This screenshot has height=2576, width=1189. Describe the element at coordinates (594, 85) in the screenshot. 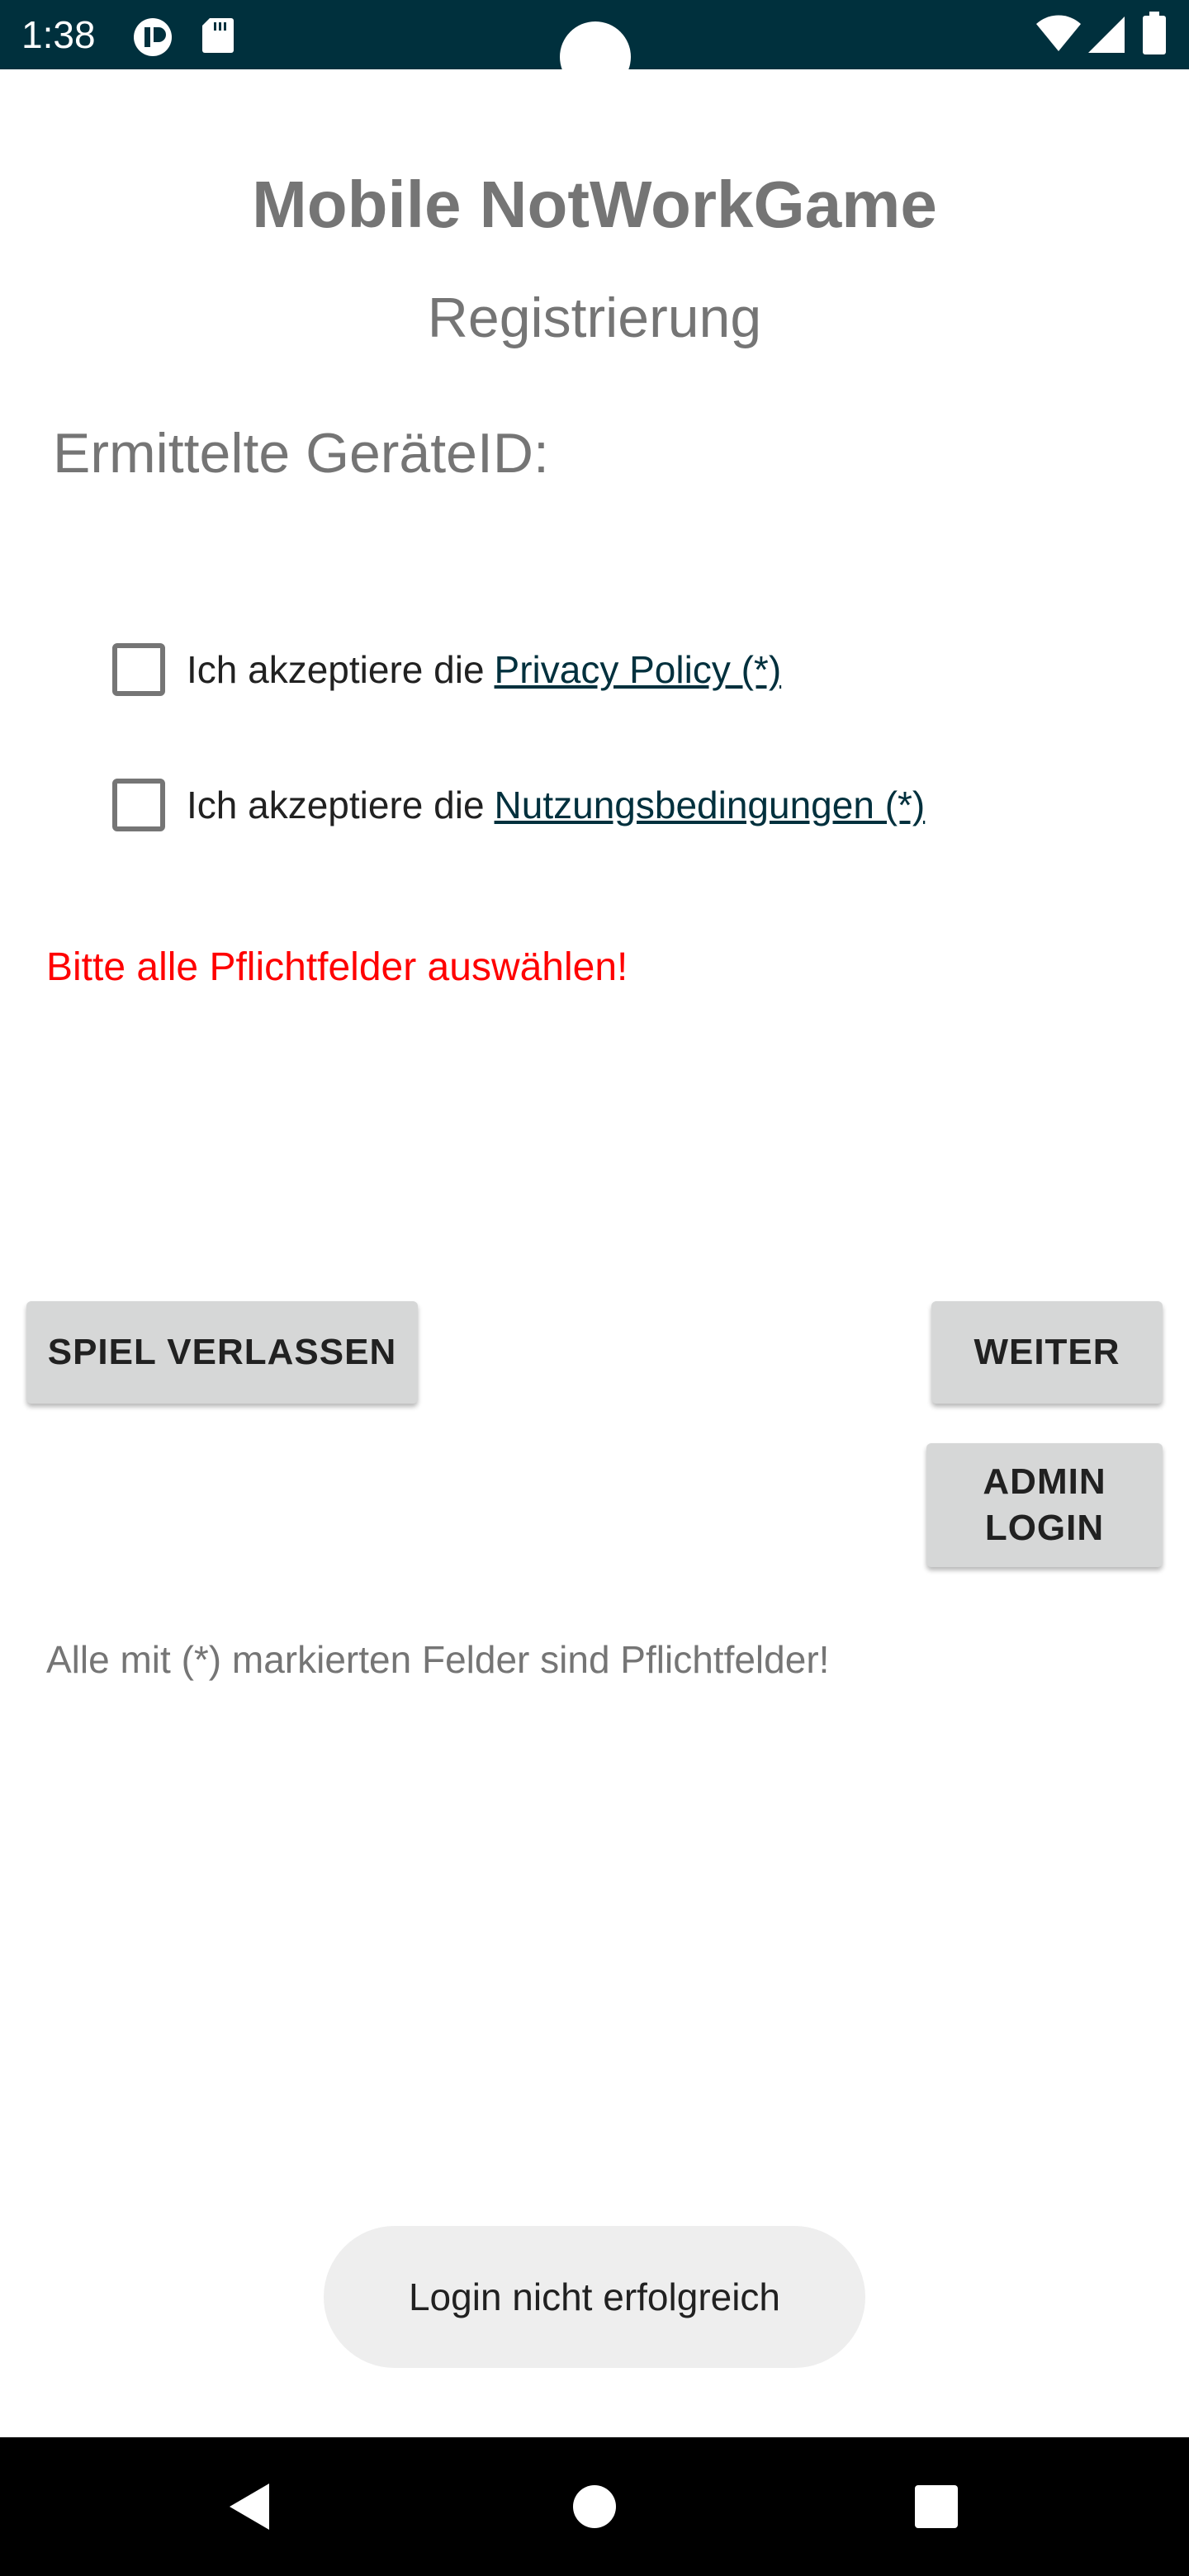

I see `status-clip` at that location.